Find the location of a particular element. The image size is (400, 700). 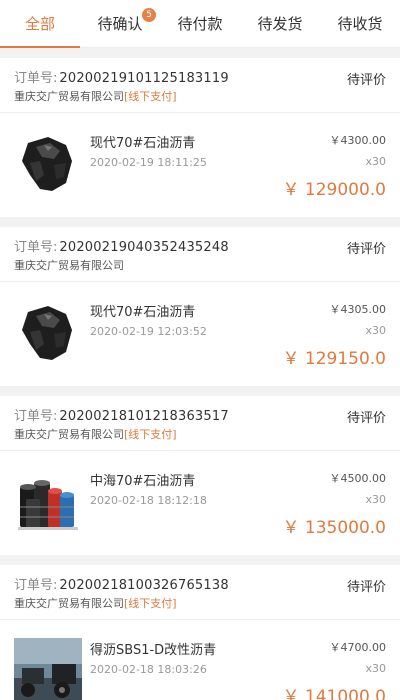

product-name: 得沥SBS1-D改性沥青 is located at coordinates (153, 650).